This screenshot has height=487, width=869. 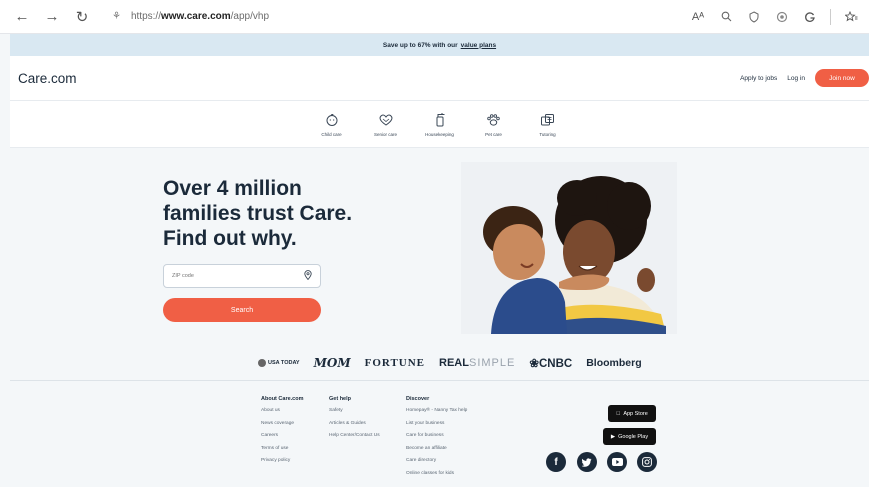 I want to click on category-housekeeping: Housekeeping, so click(x=440, y=124).